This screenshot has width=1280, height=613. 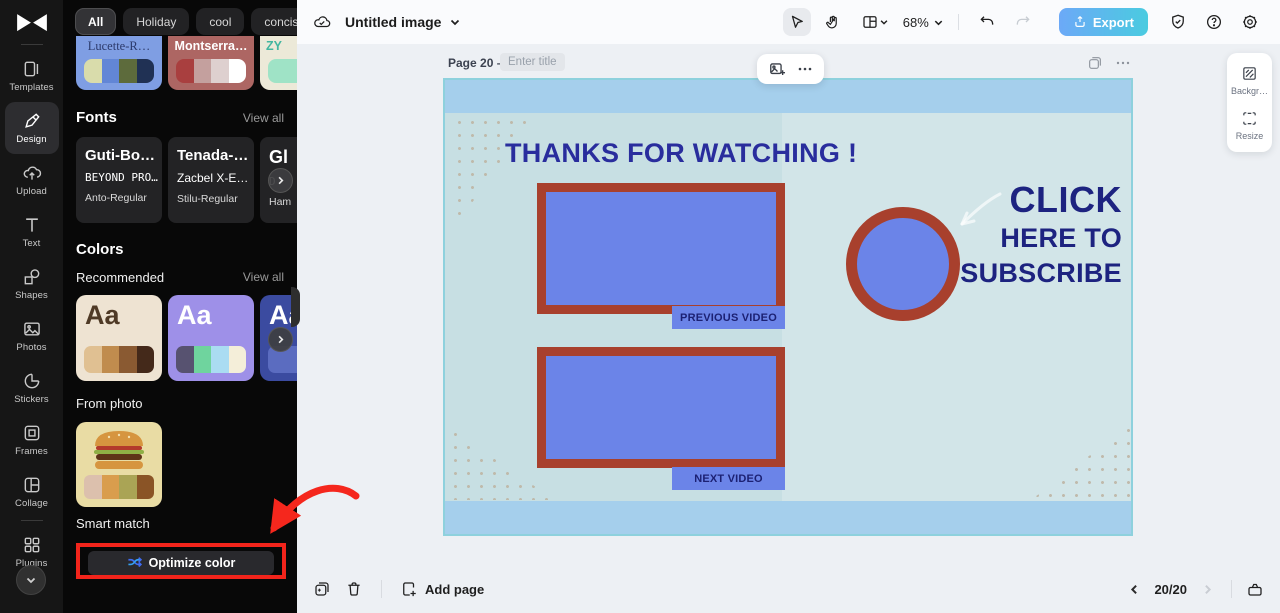 I want to click on zoom-control: 68%, so click(x=923, y=22).